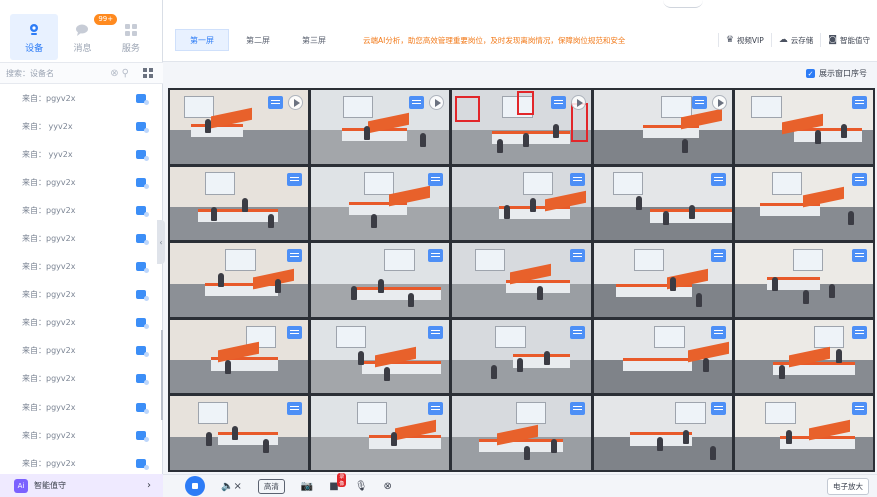  Describe the element at coordinates (258, 40) in the screenshot. I see `tab-screen-2: 第二屏` at that location.